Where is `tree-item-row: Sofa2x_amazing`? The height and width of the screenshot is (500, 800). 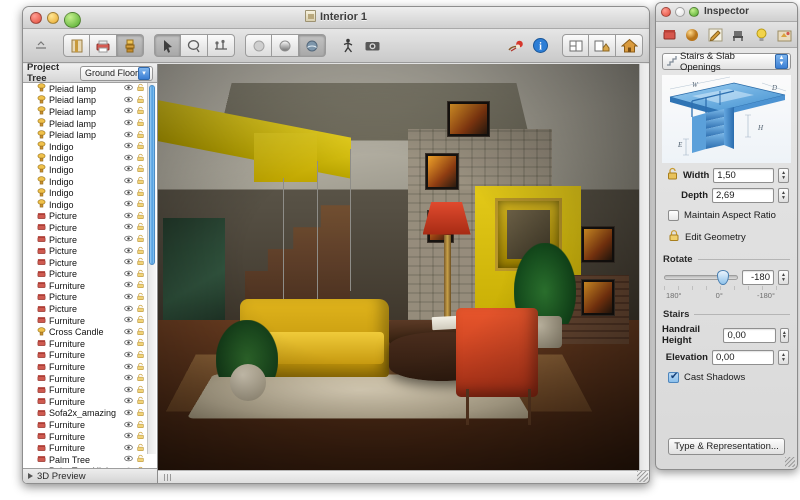
tree-item-row: Sofa2x_amazing is located at coordinates (90, 414).